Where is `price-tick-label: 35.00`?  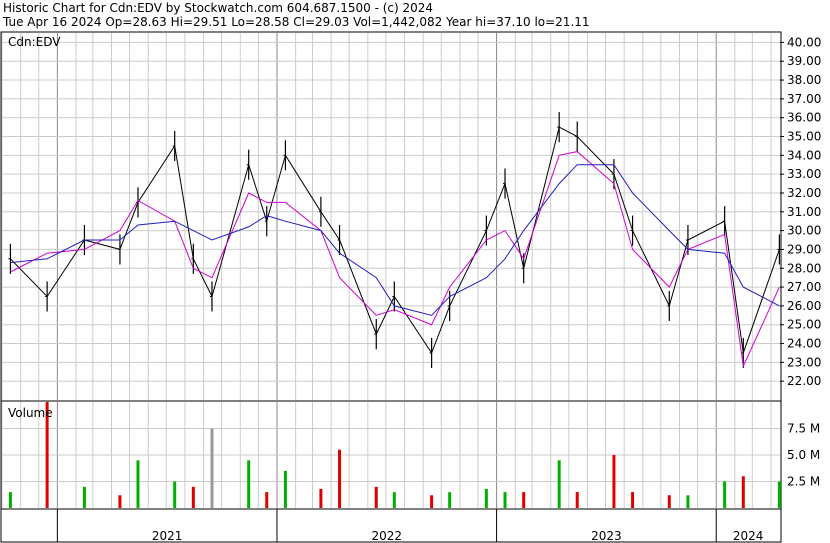 price-tick-label: 35.00 is located at coordinates (804, 137).